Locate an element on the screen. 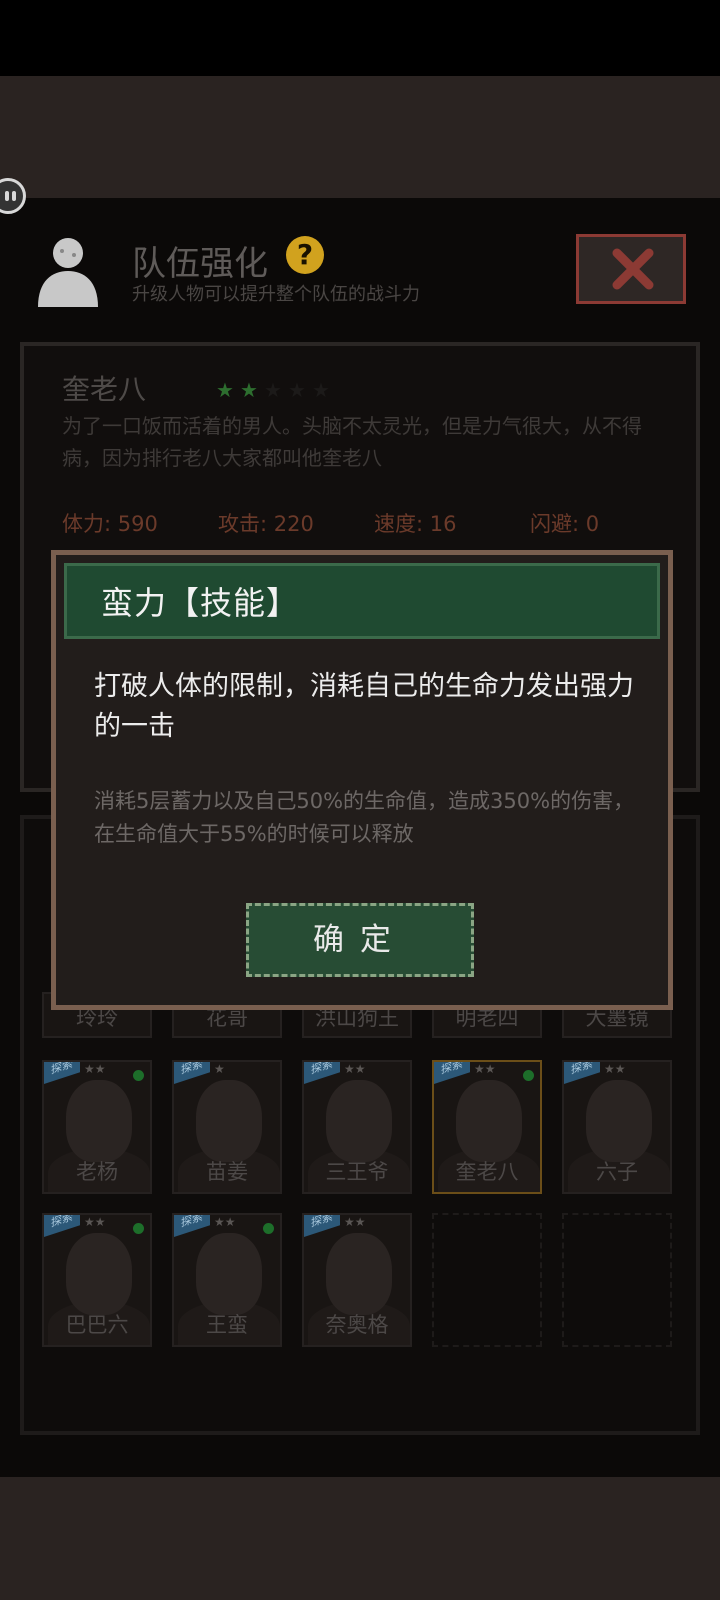  character-card: 探索 ★★ 奈奥格 is located at coordinates (357, 1280).